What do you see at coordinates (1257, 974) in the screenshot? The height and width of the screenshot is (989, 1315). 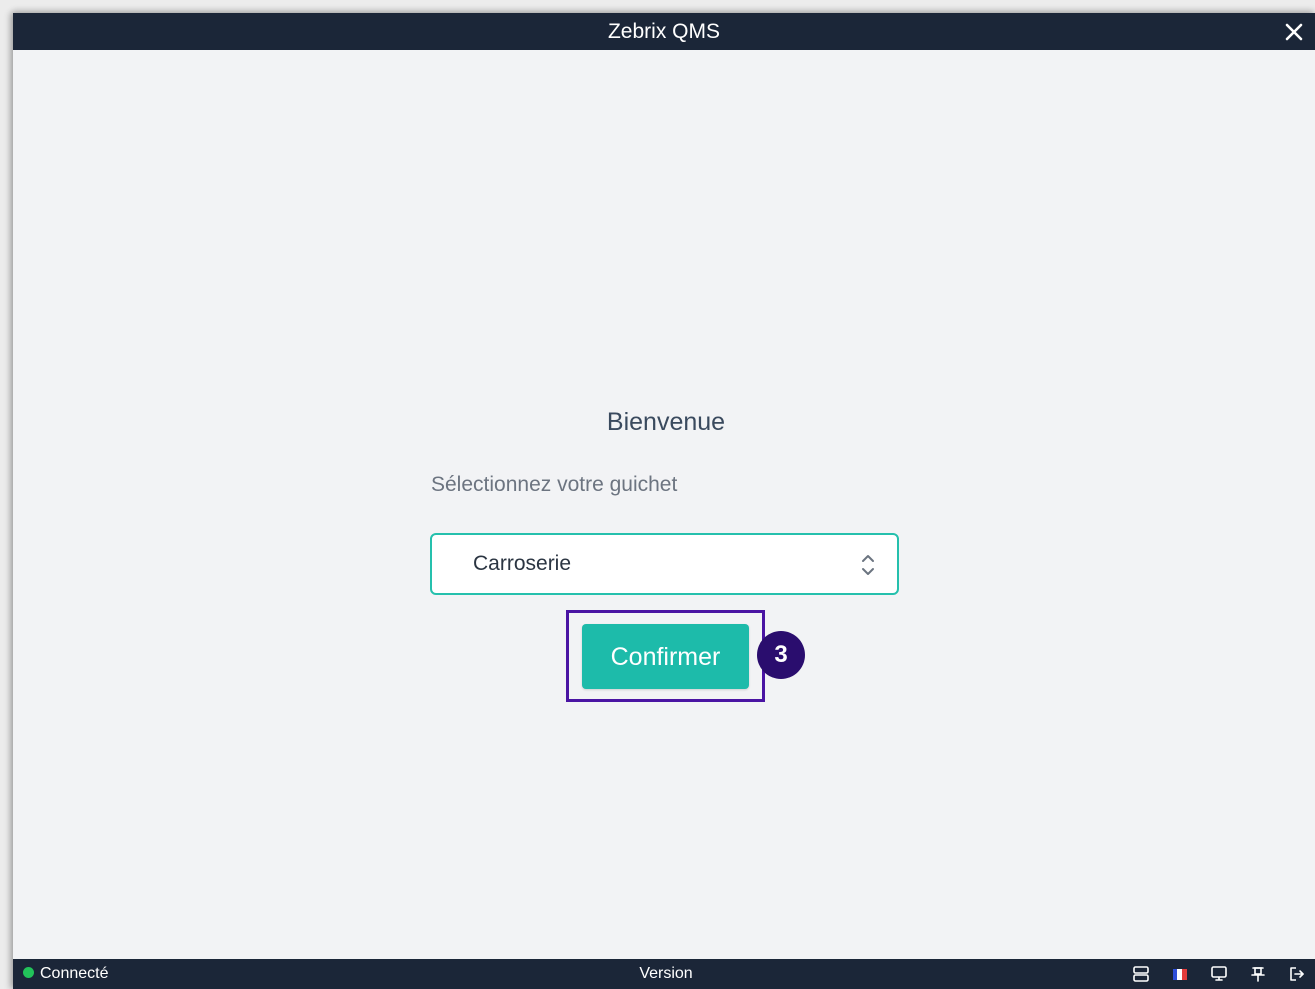 I see `pin-icon` at bounding box center [1257, 974].